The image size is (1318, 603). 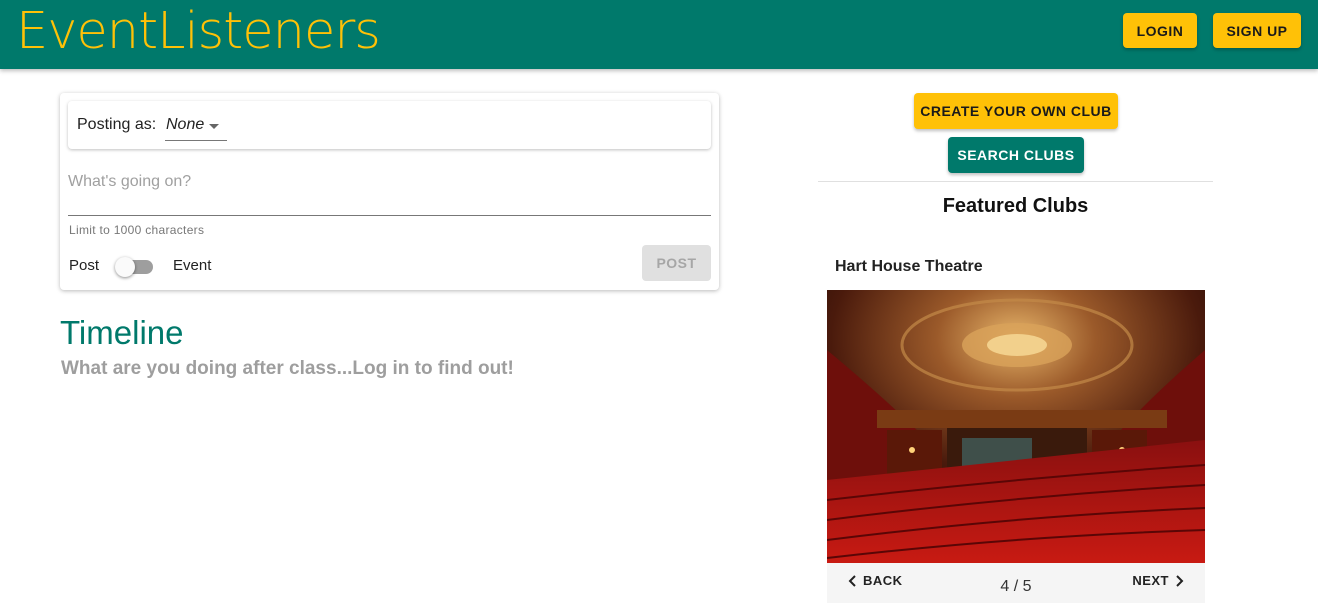 I want to click on posting-as-value: None, so click(x=185, y=124).